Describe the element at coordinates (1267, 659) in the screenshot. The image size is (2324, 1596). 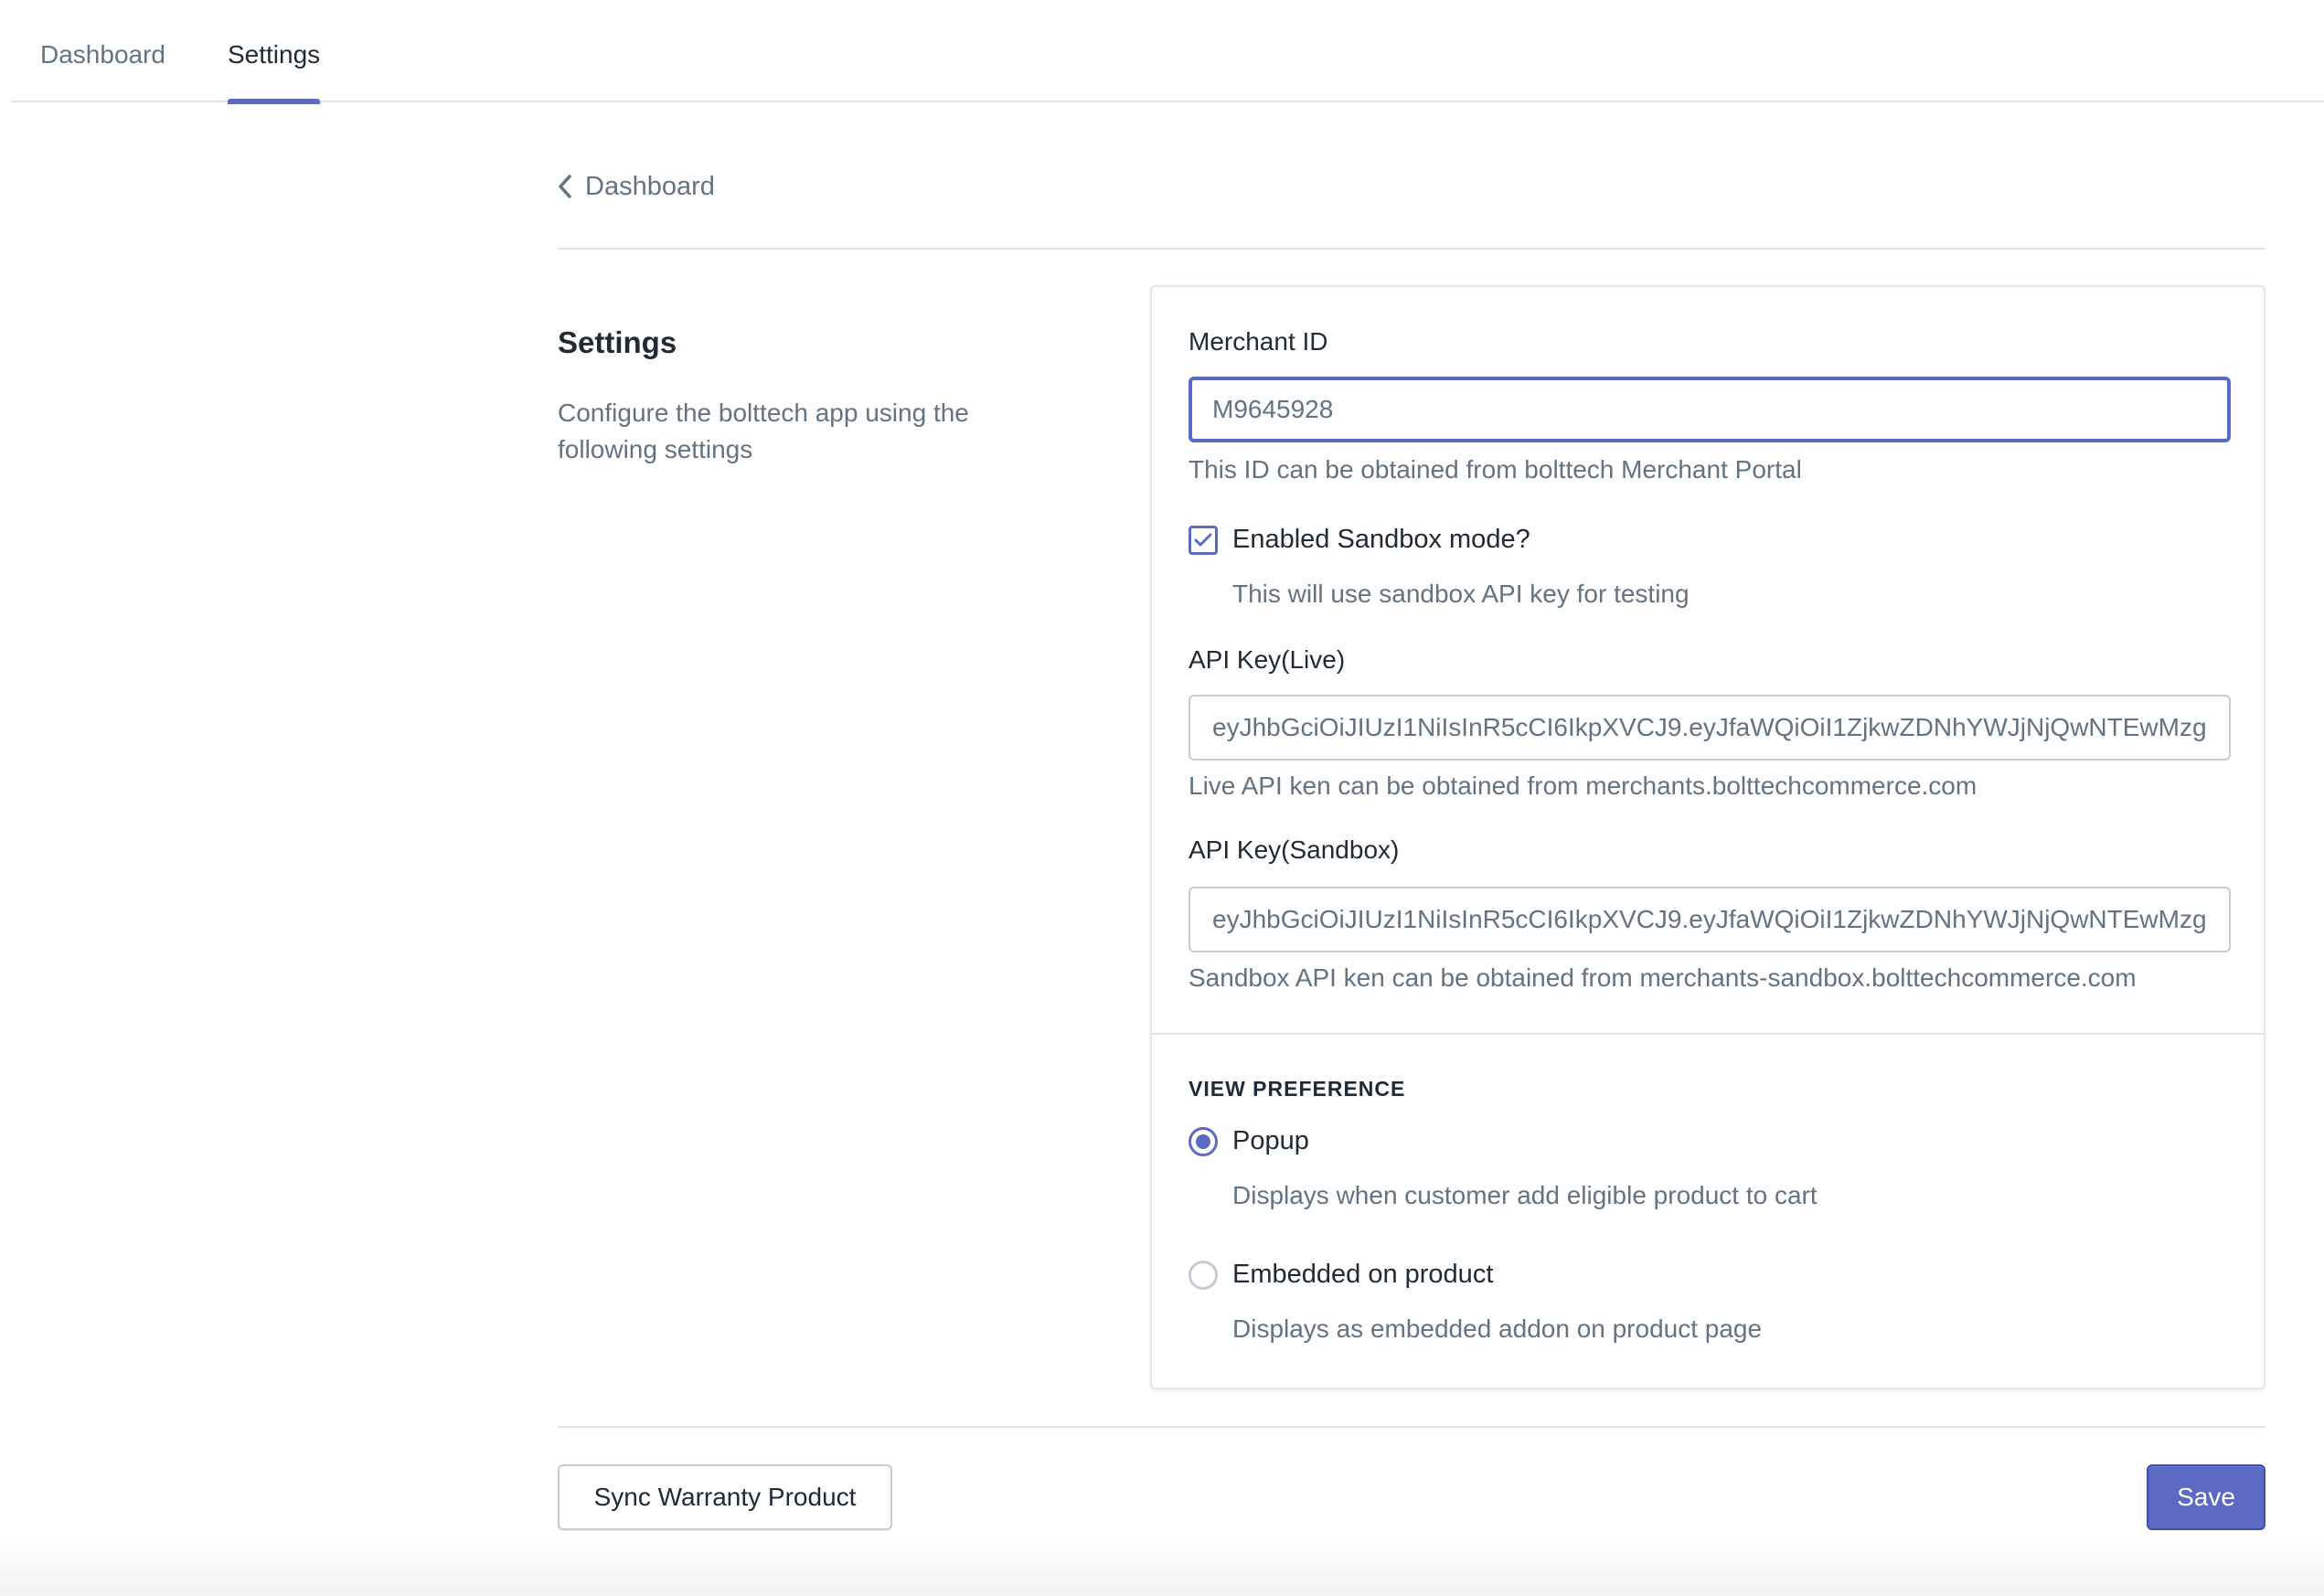
I see `api-key-live-label: API Key(Live)` at that location.